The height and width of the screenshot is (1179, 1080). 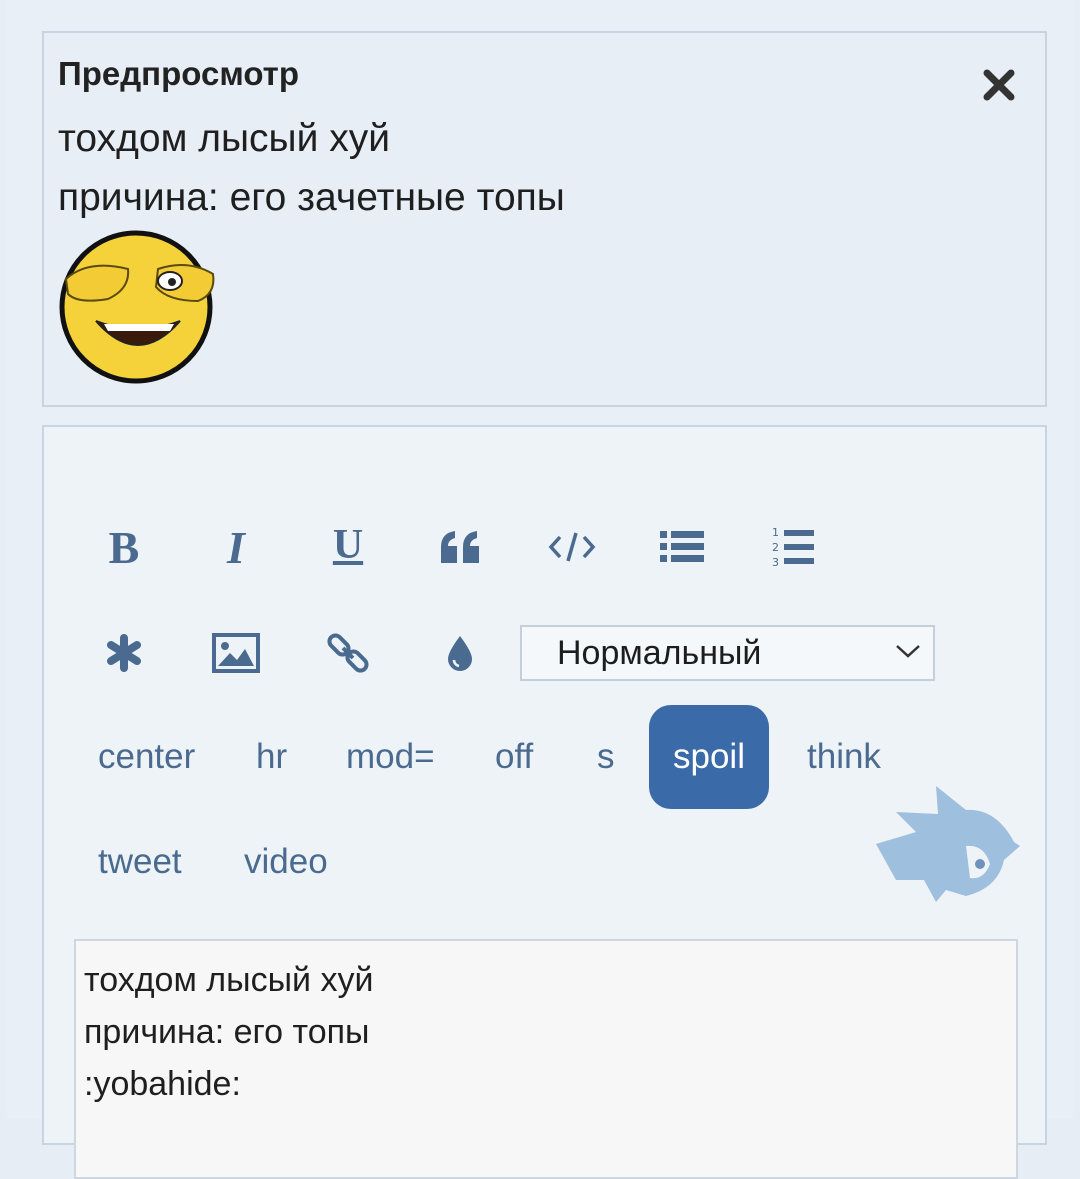 I want to click on font-size-select: Нормальный, so click(x=727, y=653).